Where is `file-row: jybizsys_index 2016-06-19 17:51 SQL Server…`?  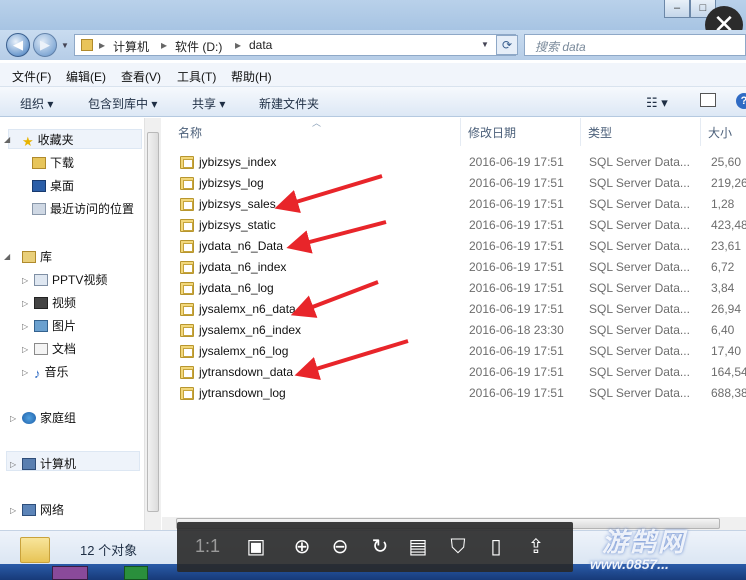
file-row: jybizsys_index 2016-06-19 17:51 SQL Server… is located at coordinates (454, 162).